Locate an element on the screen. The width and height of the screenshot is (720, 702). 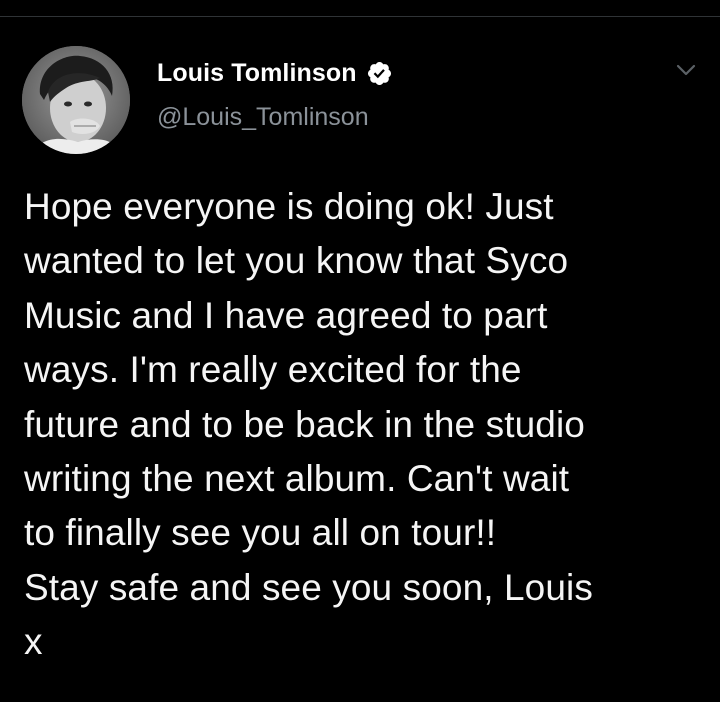
tweet-line: to finally see you all on tour!! is located at coordinates (260, 533).